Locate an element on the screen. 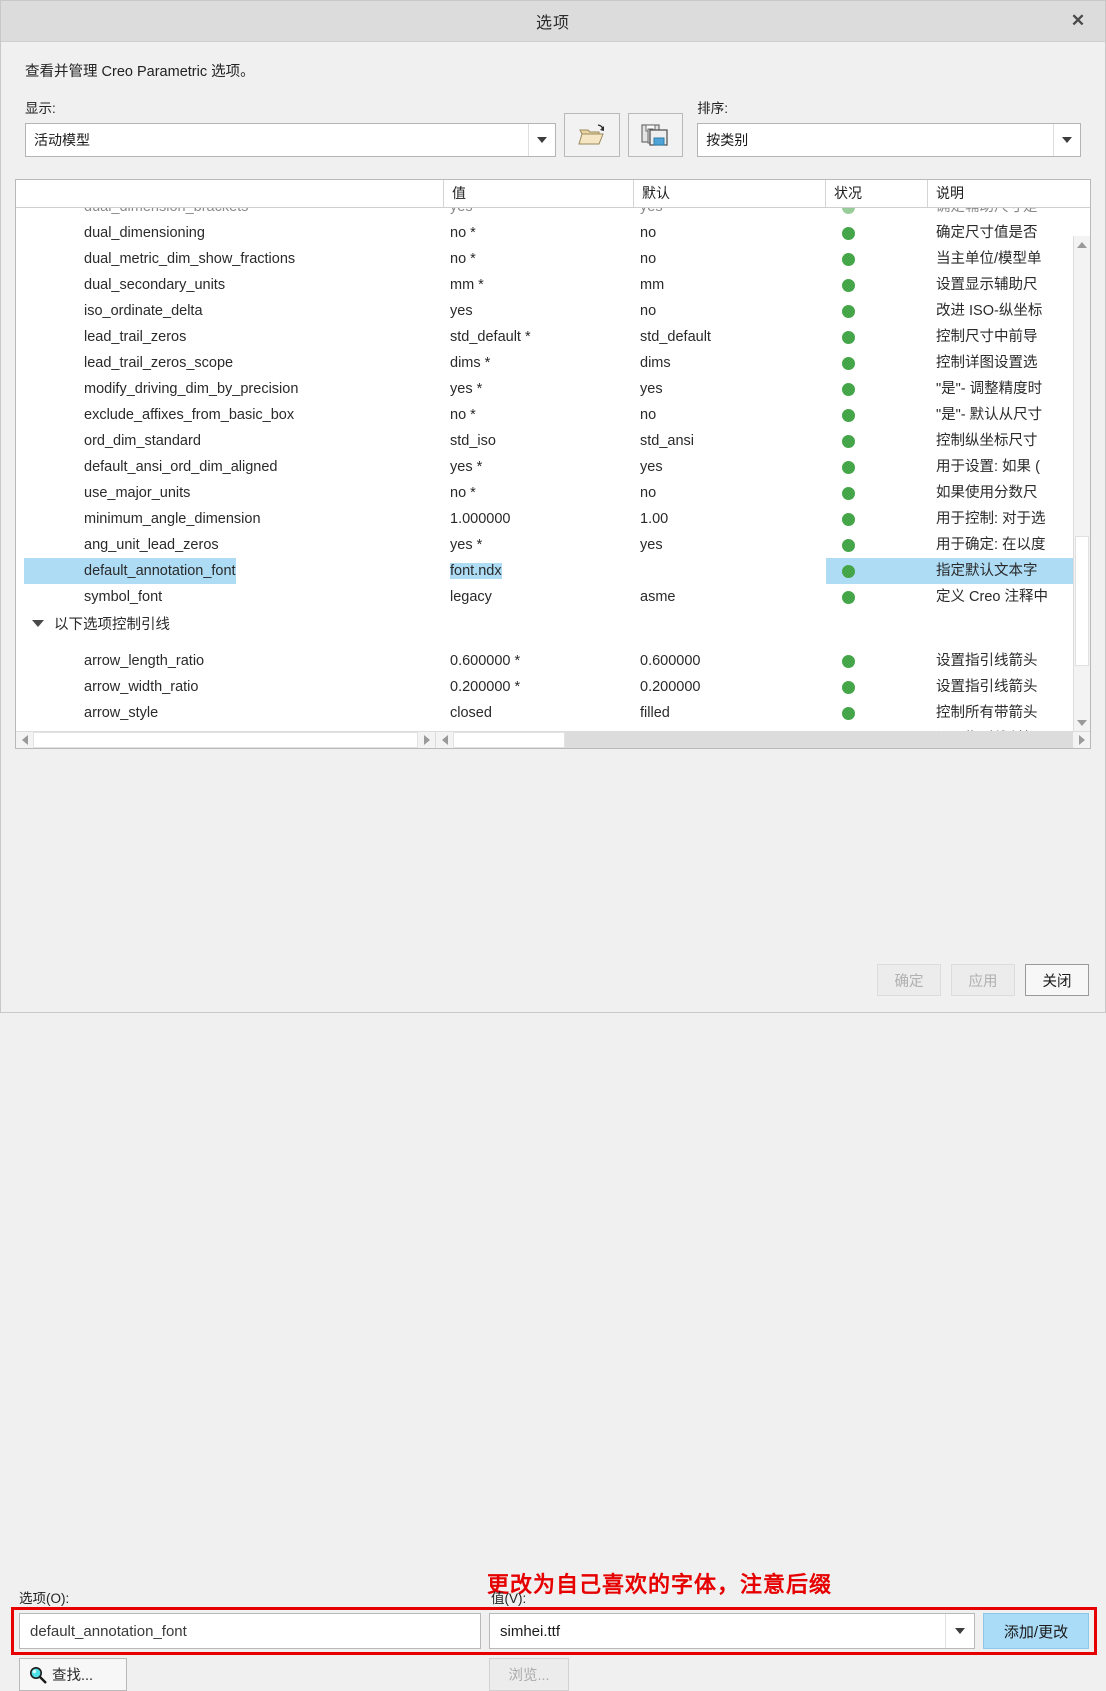 Image resolution: width=1106 pixels, height=1691 pixels. open-folder-glyph is located at coordinates (591, 134).